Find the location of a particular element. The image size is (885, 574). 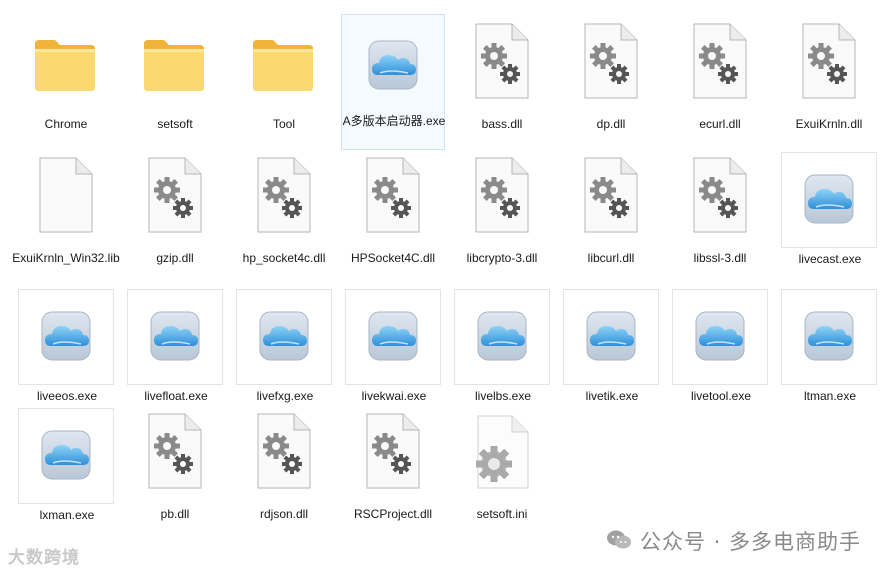

file-item: setsoft is located at coordinates (175, 74).